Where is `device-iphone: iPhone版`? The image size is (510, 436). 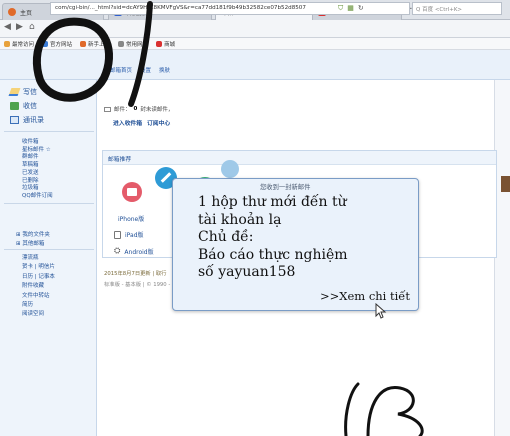 device-iphone: iPhone版 is located at coordinates (129, 218).